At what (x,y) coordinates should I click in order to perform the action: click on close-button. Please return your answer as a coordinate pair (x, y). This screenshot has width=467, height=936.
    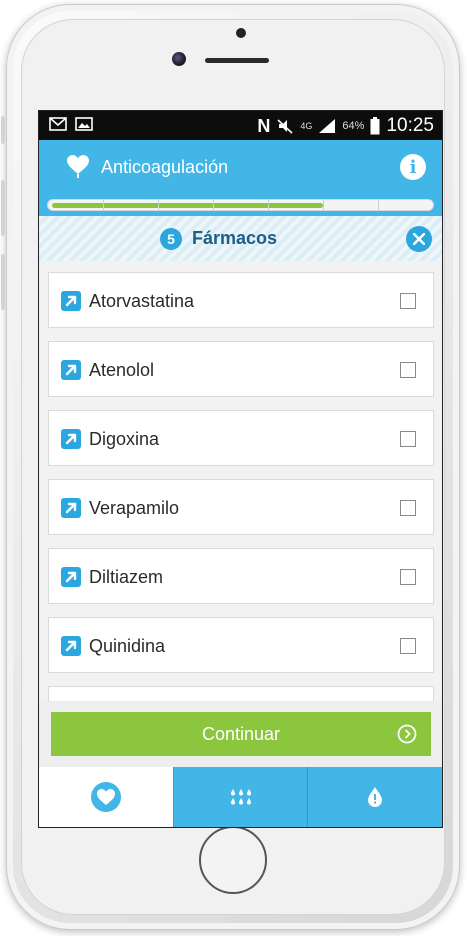
    Looking at the image, I should click on (419, 239).